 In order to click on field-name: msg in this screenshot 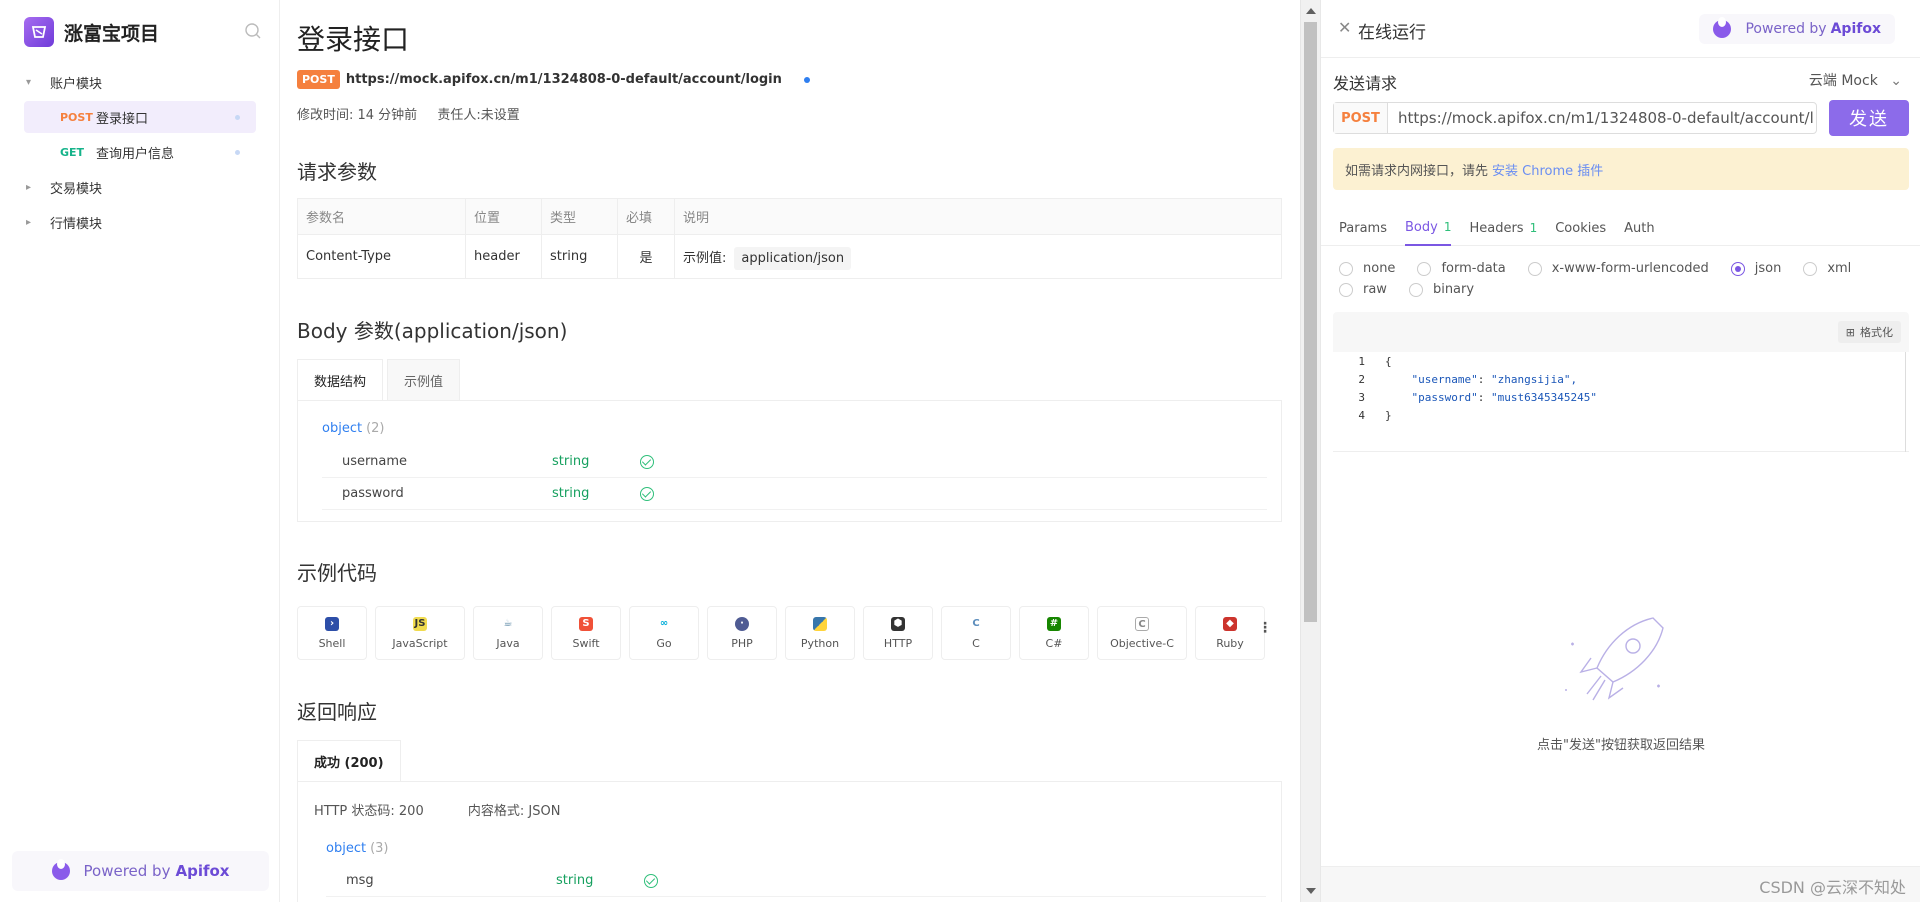, I will do `click(360, 880)`.